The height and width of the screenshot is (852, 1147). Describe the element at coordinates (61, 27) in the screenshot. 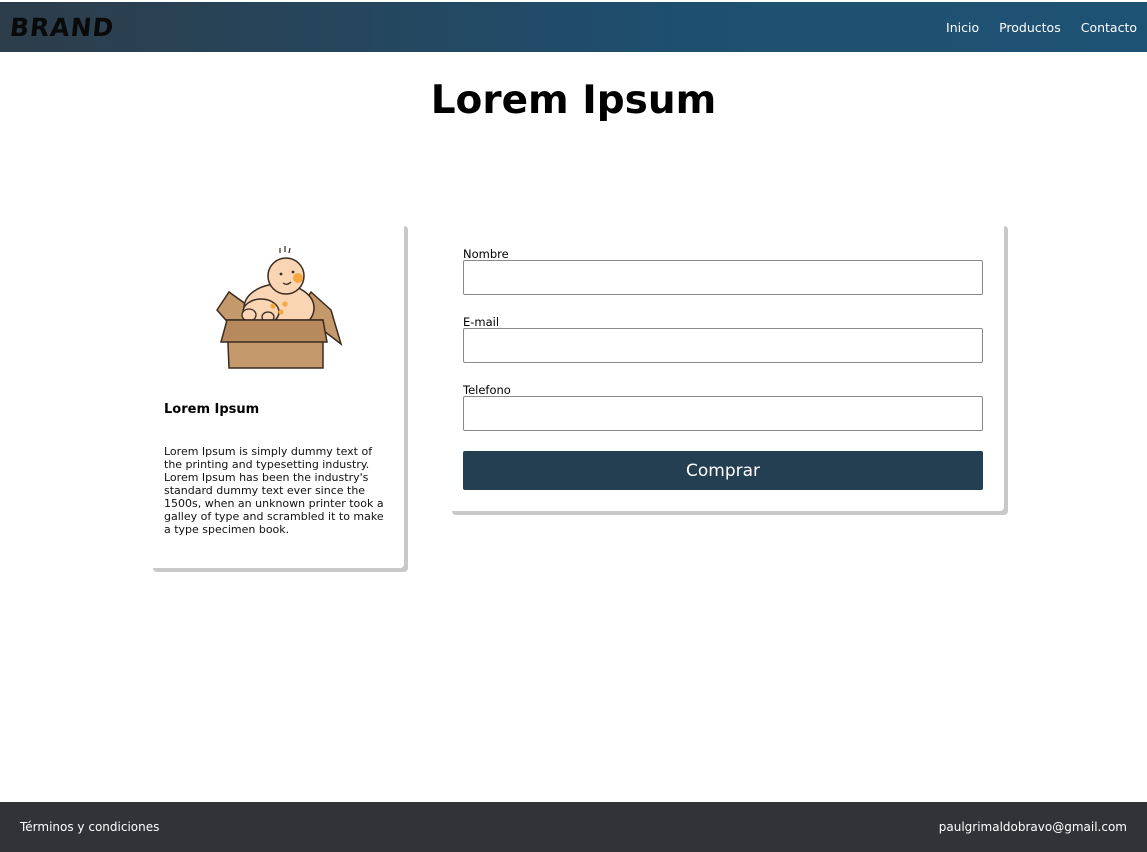

I see `brand-logo: BRAND` at that location.